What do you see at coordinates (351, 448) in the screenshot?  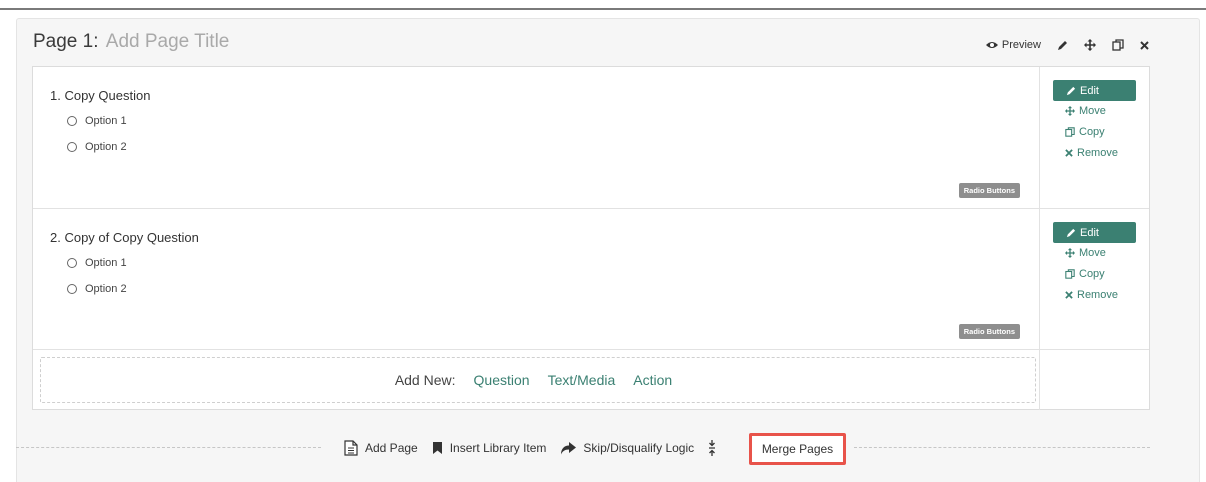 I see `document-icon` at bounding box center [351, 448].